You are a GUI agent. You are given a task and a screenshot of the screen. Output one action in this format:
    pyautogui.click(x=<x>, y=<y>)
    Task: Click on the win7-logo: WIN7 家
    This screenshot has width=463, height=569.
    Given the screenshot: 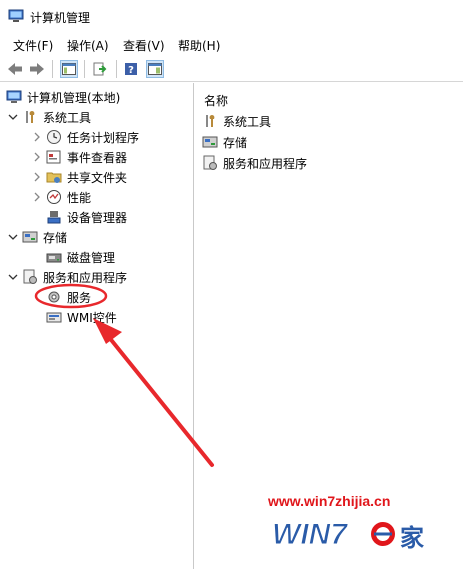 What is the action you would take?
    pyautogui.click(x=348, y=535)
    